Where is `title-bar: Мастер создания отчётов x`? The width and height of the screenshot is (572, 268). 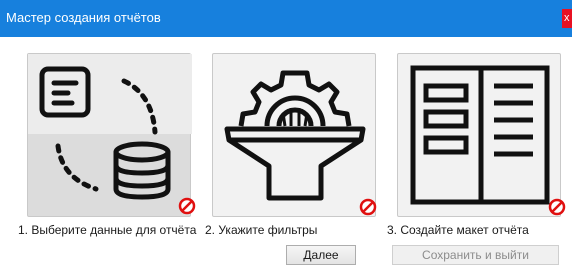 title-bar: Мастер создания отчётов x is located at coordinates (286, 18).